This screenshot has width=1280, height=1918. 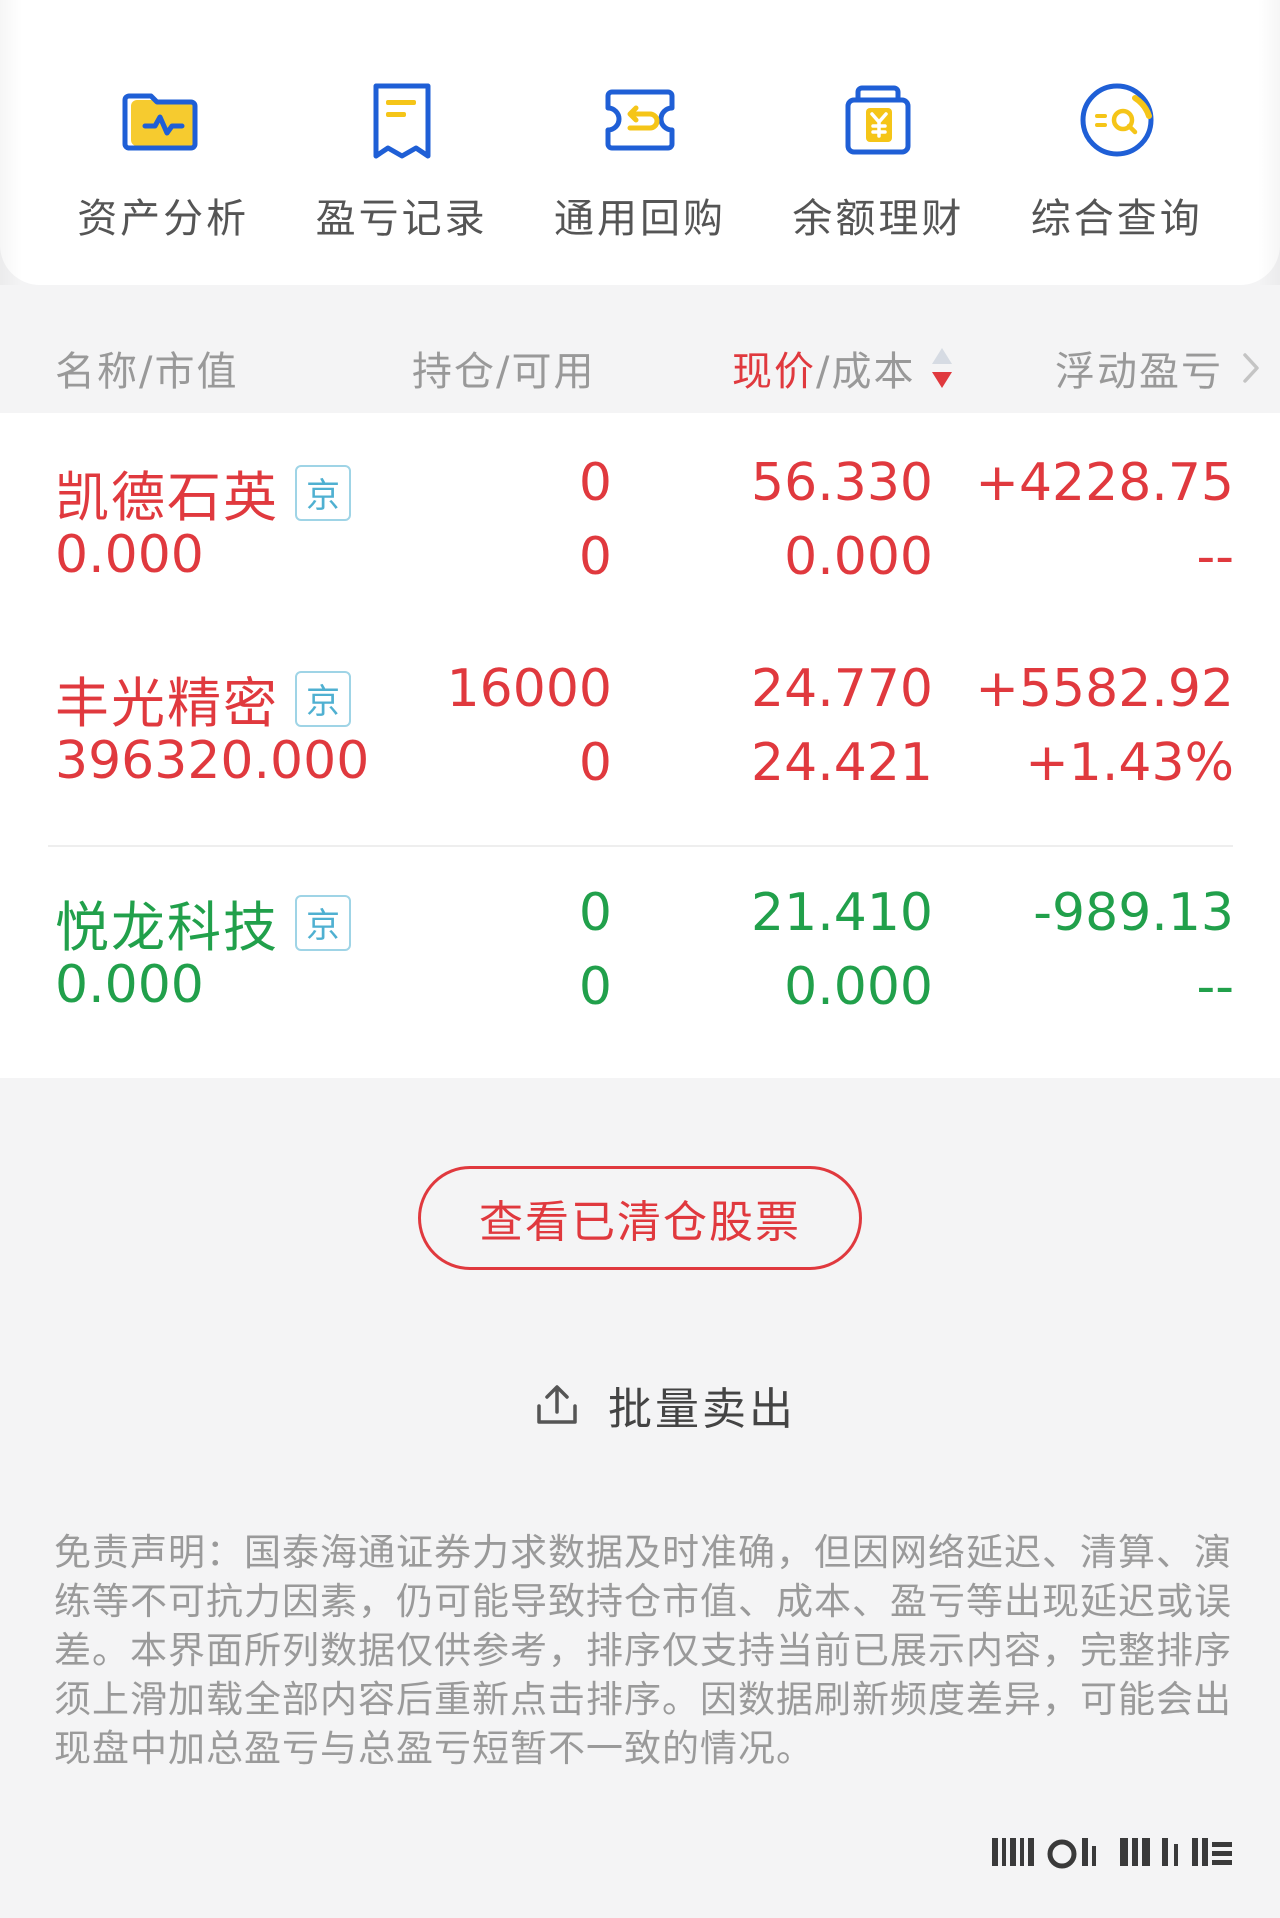 What do you see at coordinates (878, 219) in the screenshot?
I see `quick-item-label: 余额理财` at bounding box center [878, 219].